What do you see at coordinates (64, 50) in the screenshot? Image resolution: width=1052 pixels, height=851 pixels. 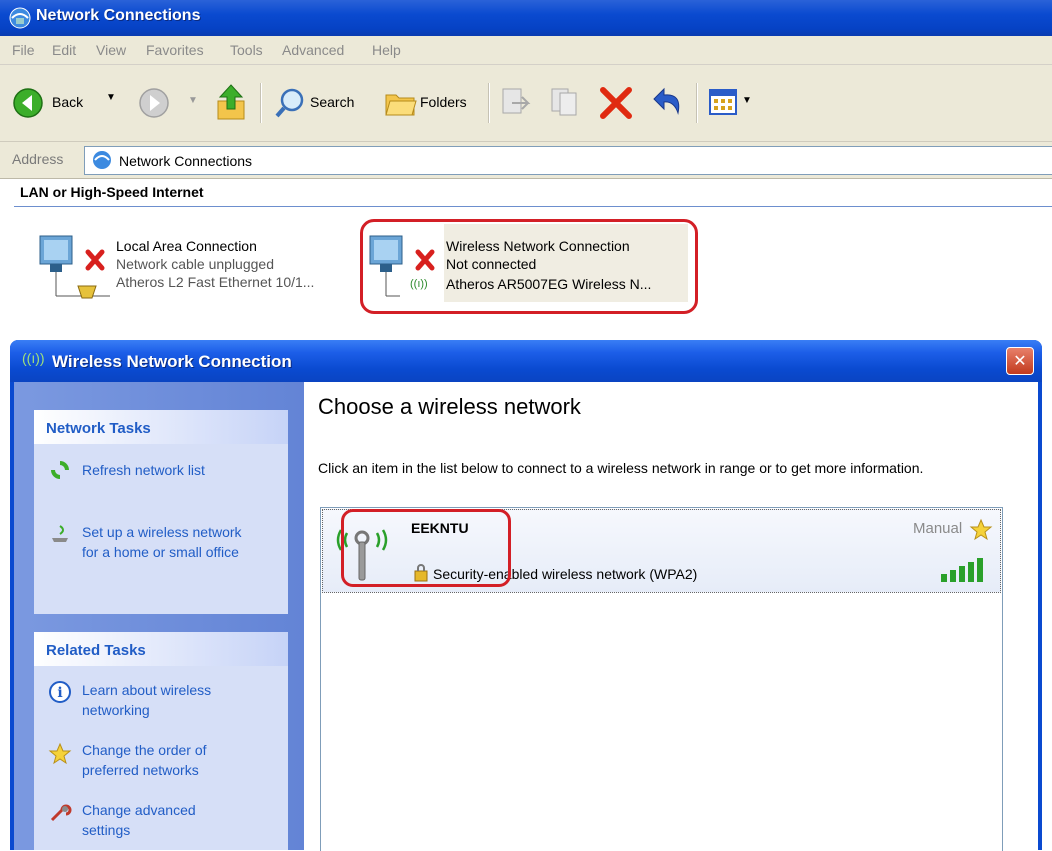 I see `menu-edit: Edit` at bounding box center [64, 50].